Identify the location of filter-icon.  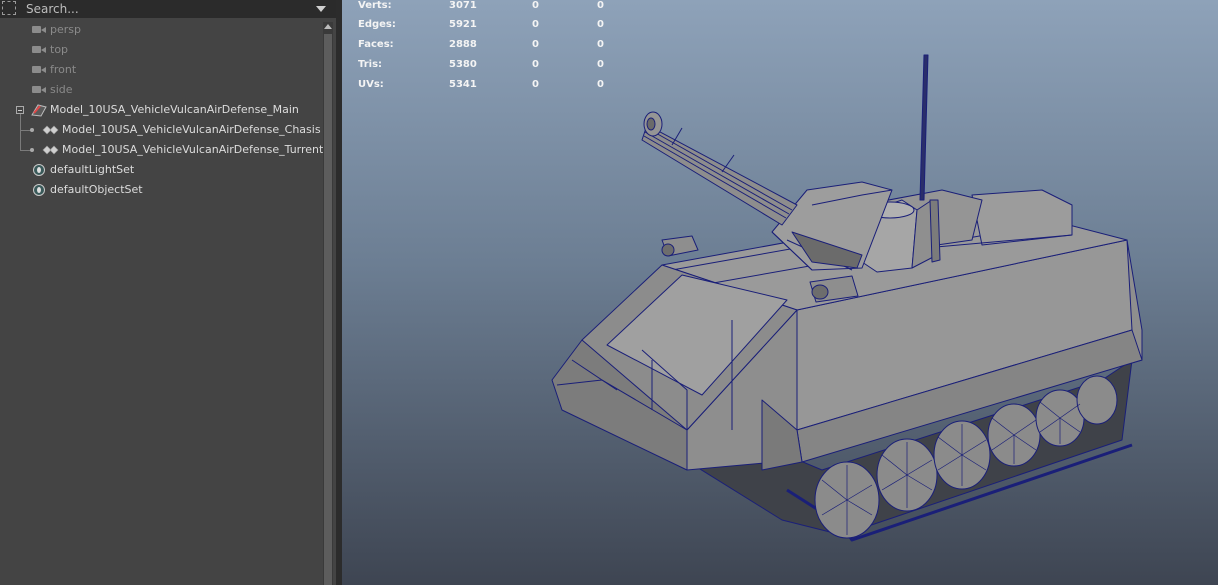
(9, 8).